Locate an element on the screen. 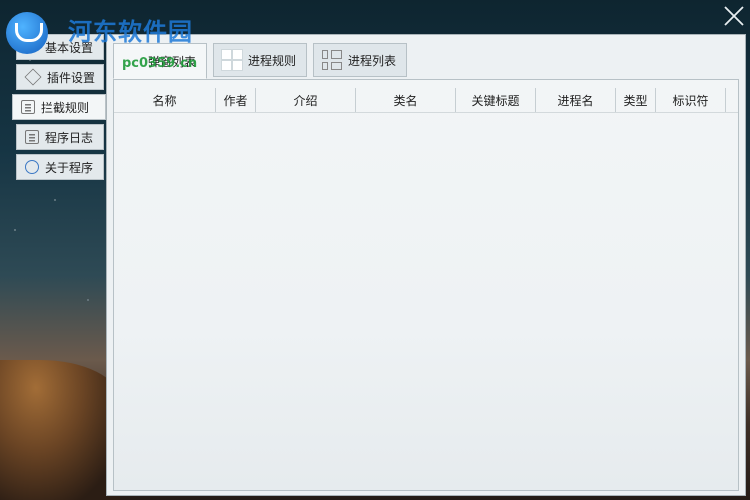 The width and height of the screenshot is (750, 500). close-button is located at coordinates (734, 16).